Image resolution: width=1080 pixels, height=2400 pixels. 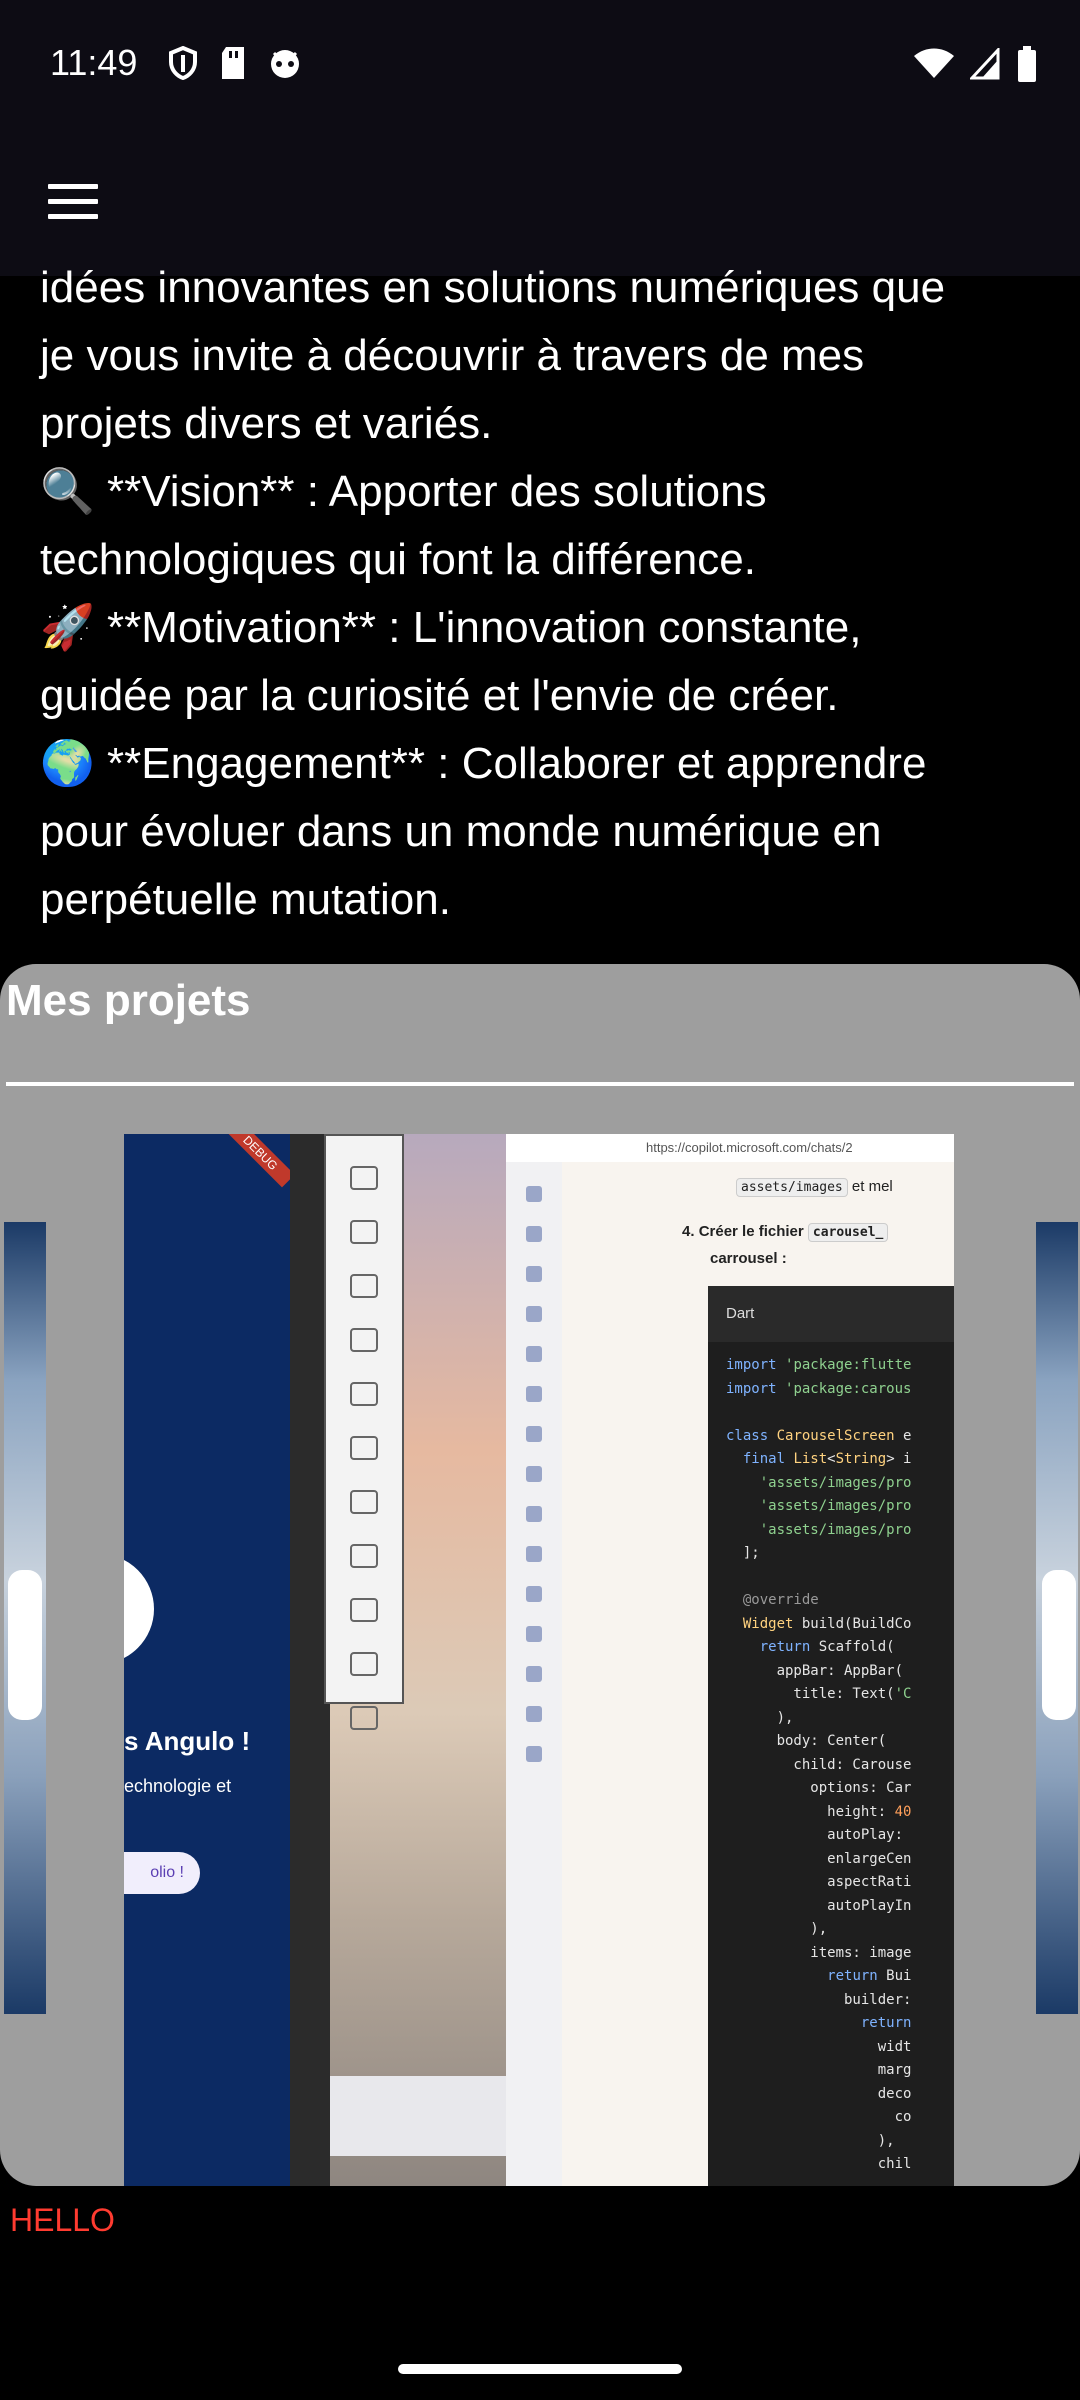 I want to click on avatar, so click(x=139, y=1609).